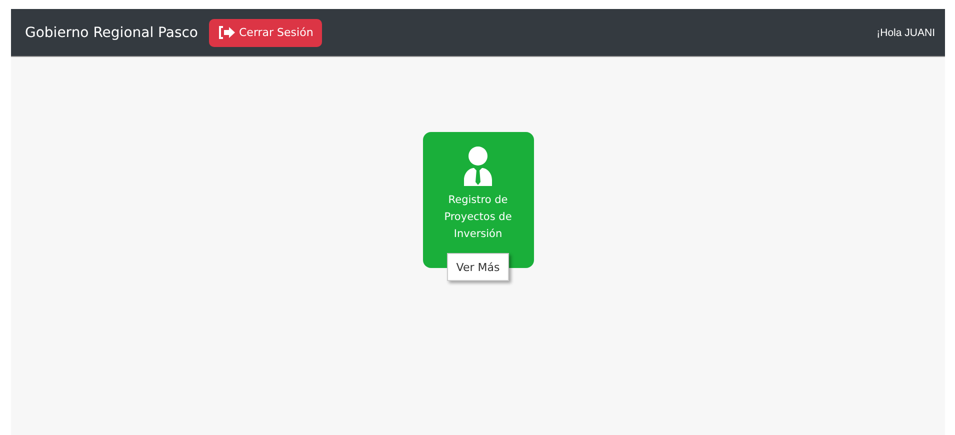 The image size is (955, 435). What do you see at coordinates (111, 32) in the screenshot?
I see `site-brand: Gobierno Regional Pasco` at bounding box center [111, 32].